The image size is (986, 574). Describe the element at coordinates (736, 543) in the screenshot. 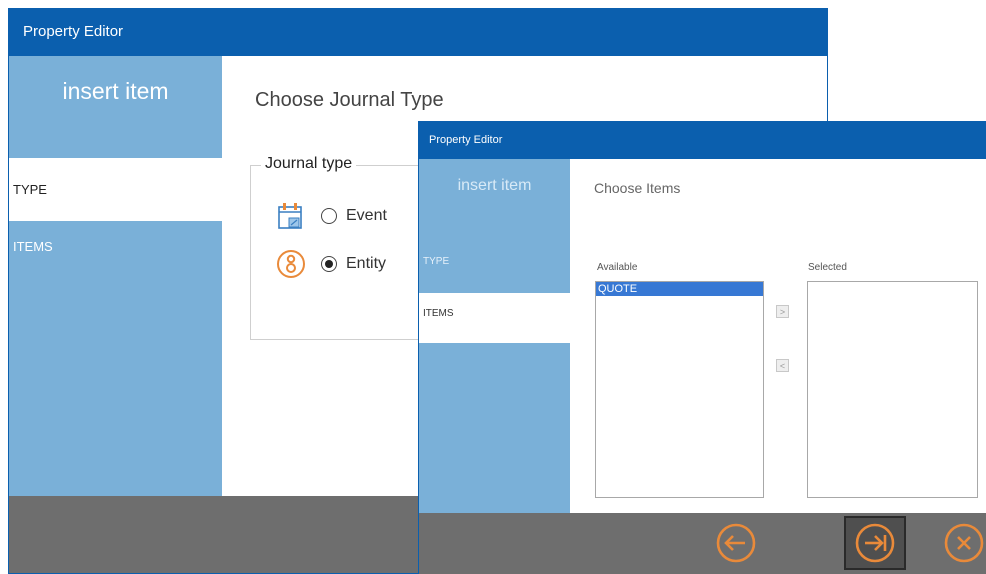

I see `back-icon` at that location.